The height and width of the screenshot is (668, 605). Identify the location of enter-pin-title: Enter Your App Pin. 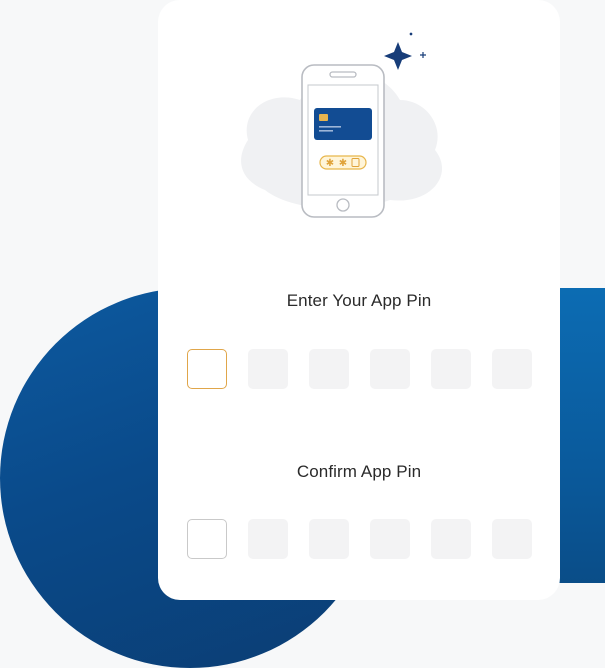
(359, 300).